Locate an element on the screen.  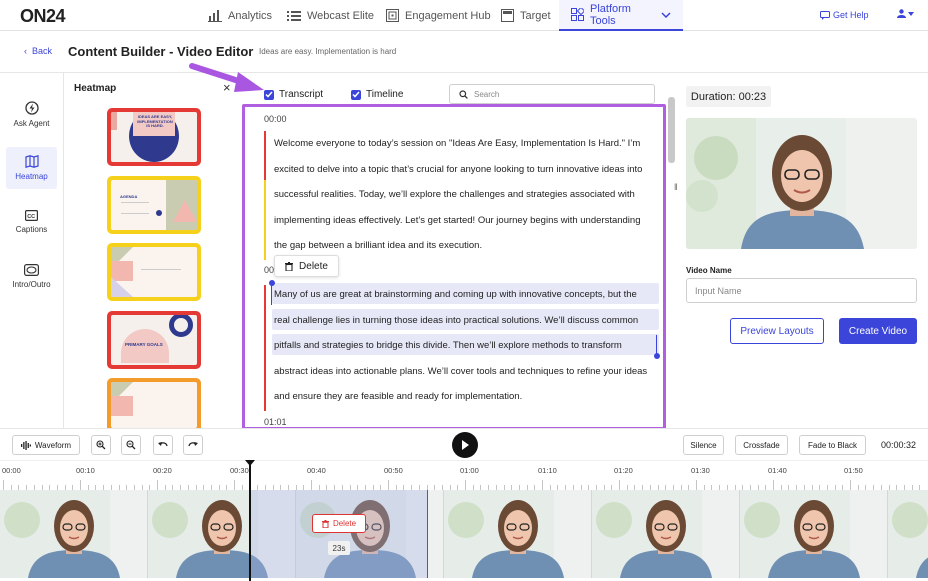
tick-label: 01:50 is located at coordinates (853, 470).